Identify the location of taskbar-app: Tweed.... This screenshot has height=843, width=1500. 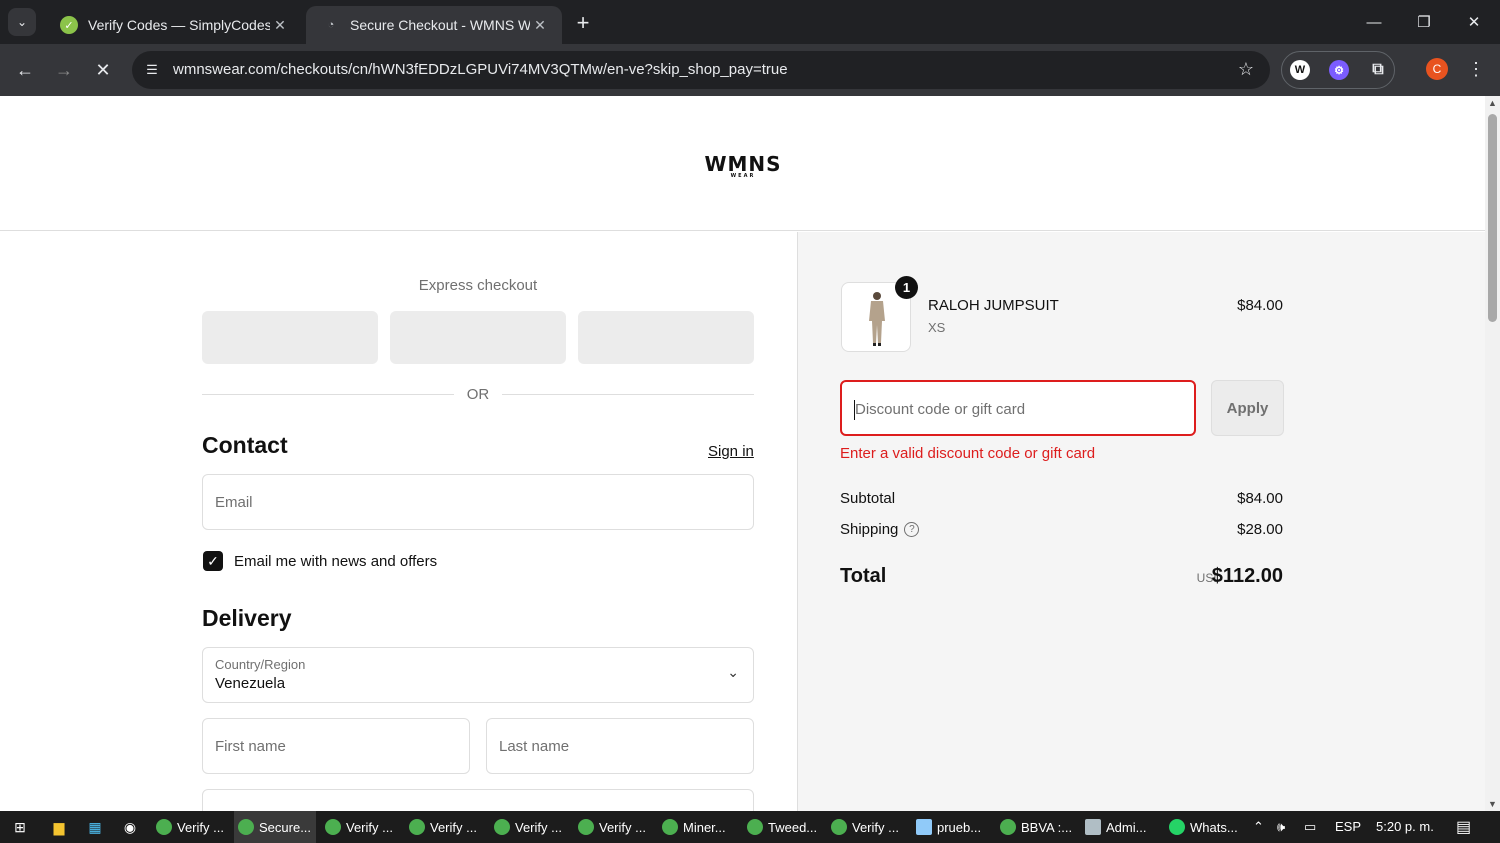
(783, 827).